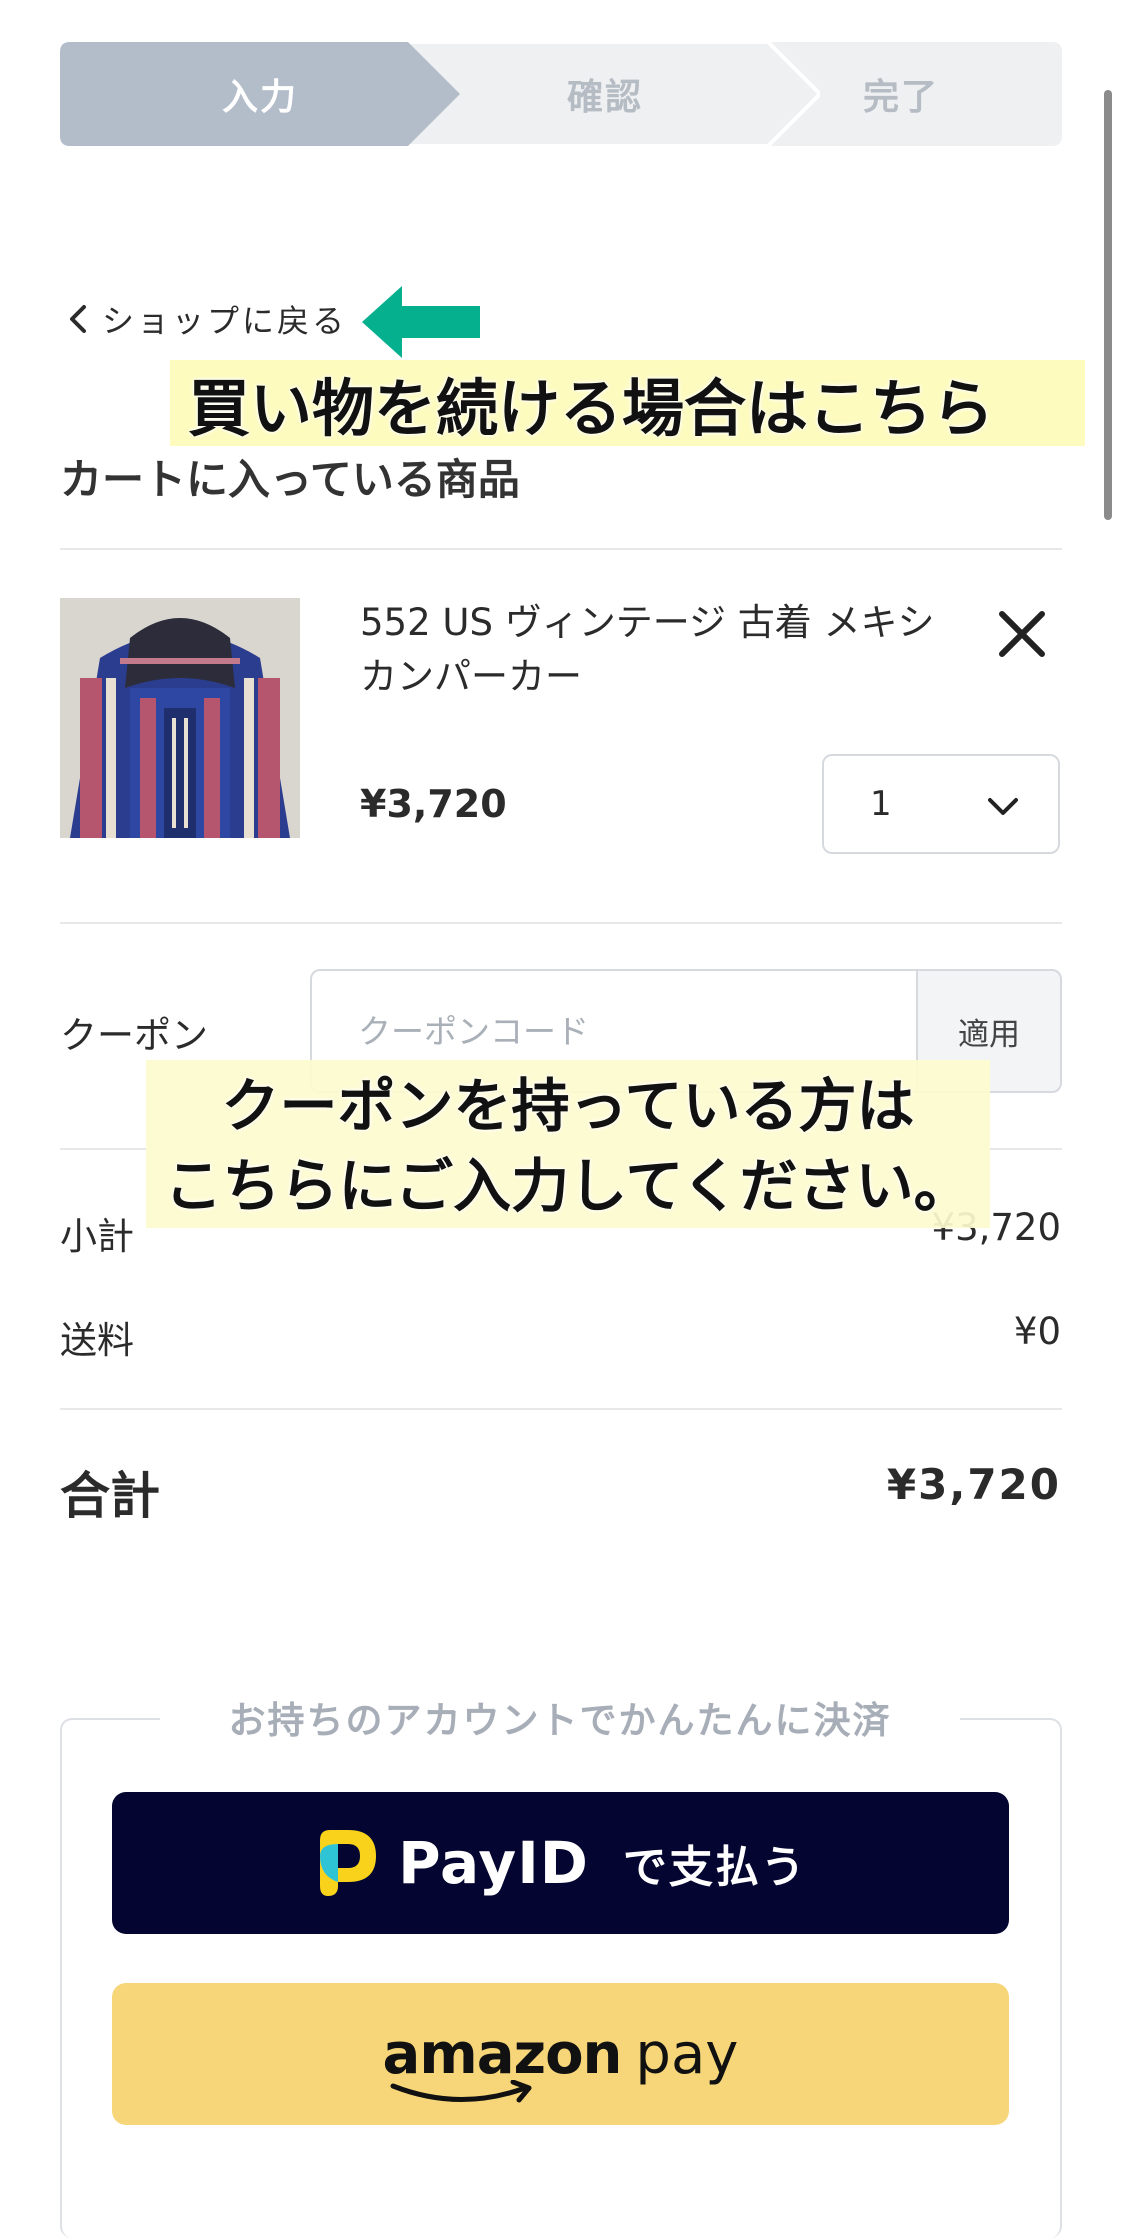  I want to click on total-label: 合計, so click(110, 1496).